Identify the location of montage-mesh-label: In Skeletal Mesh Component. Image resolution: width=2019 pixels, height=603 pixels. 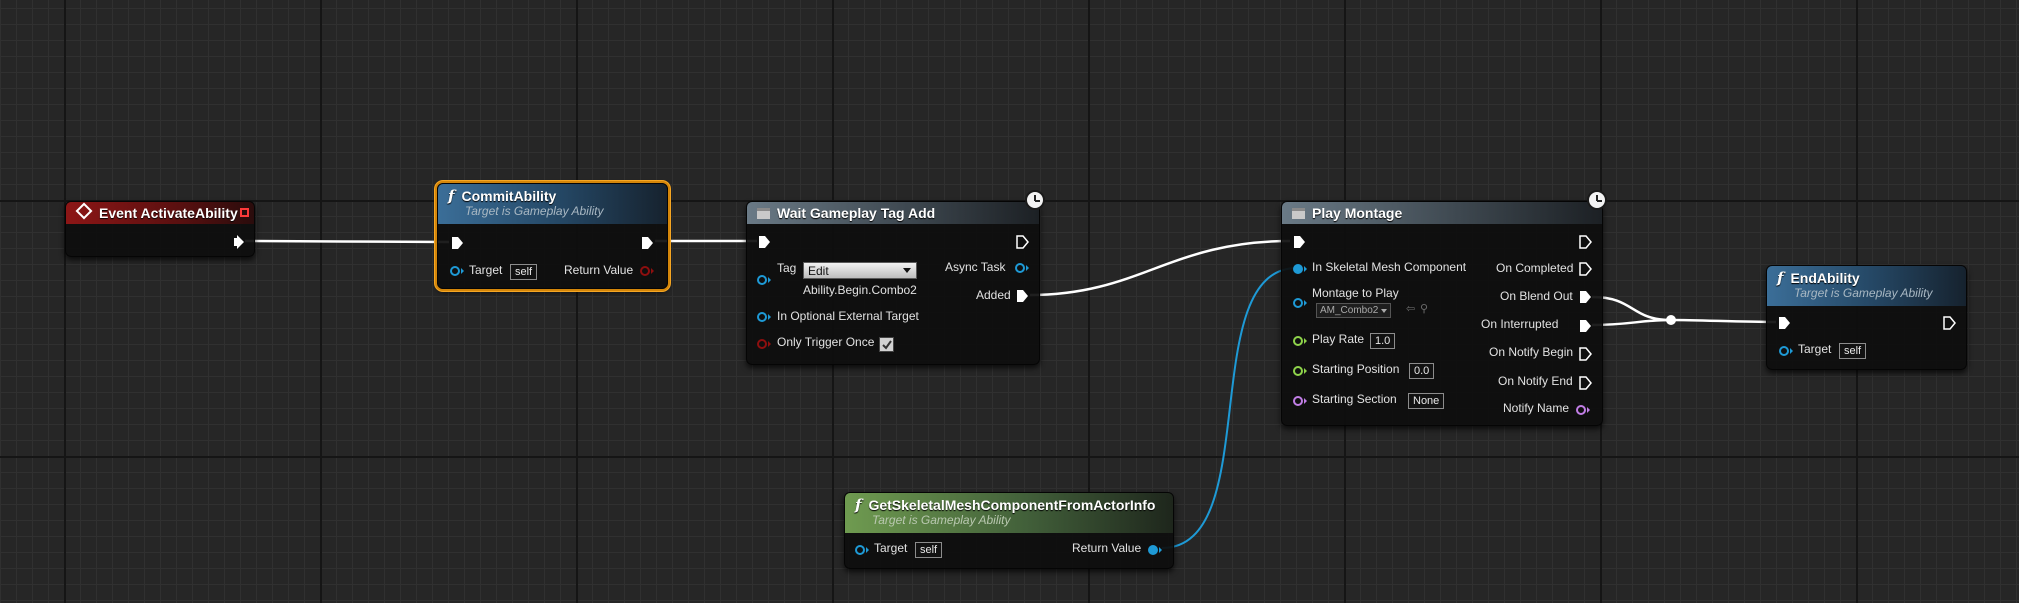
(1389, 267).